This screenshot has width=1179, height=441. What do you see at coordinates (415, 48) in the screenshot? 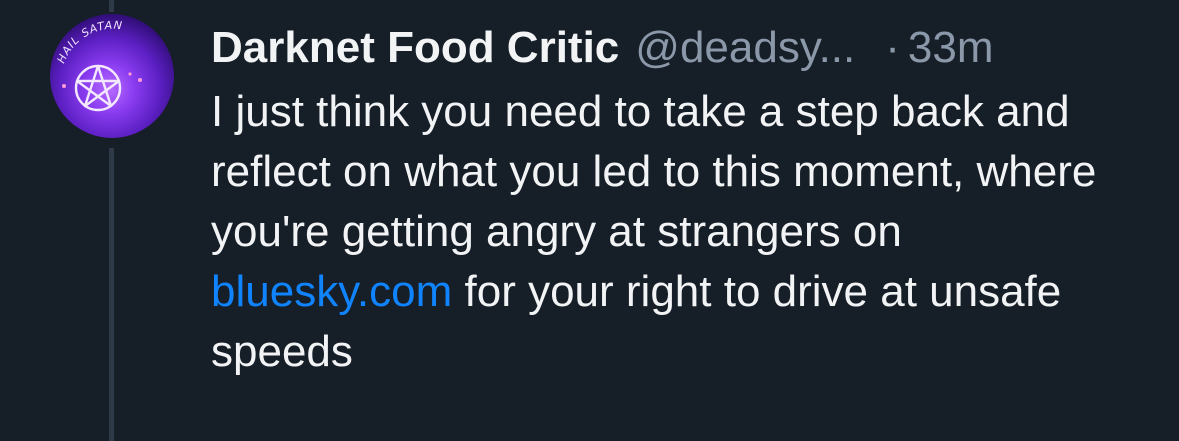
I see `author-display-name: Darknet Food Critic` at bounding box center [415, 48].